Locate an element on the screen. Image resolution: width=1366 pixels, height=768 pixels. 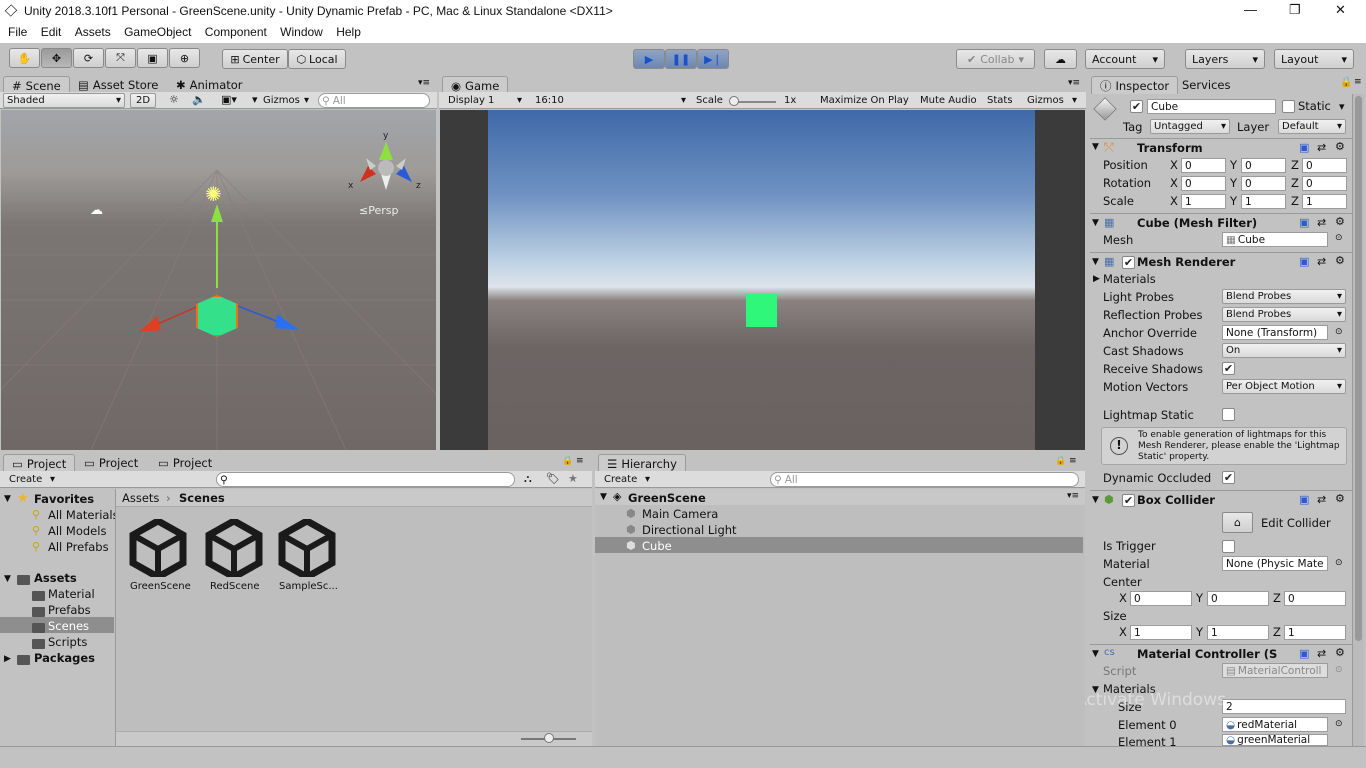
pivot-center-button: ⊞ Center is located at coordinates (255, 59).